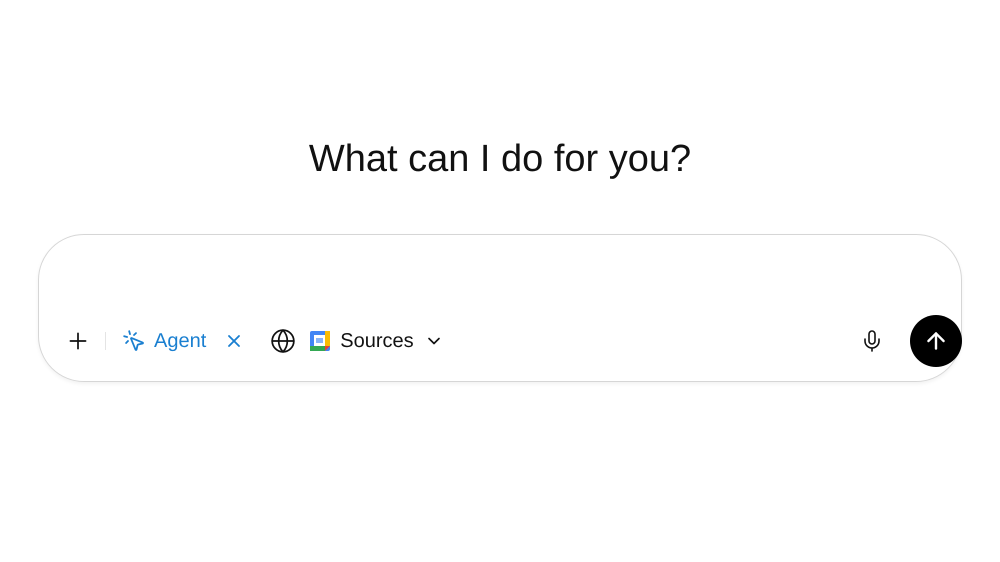 This screenshot has height=562, width=1000. I want to click on globe-icon, so click(283, 341).